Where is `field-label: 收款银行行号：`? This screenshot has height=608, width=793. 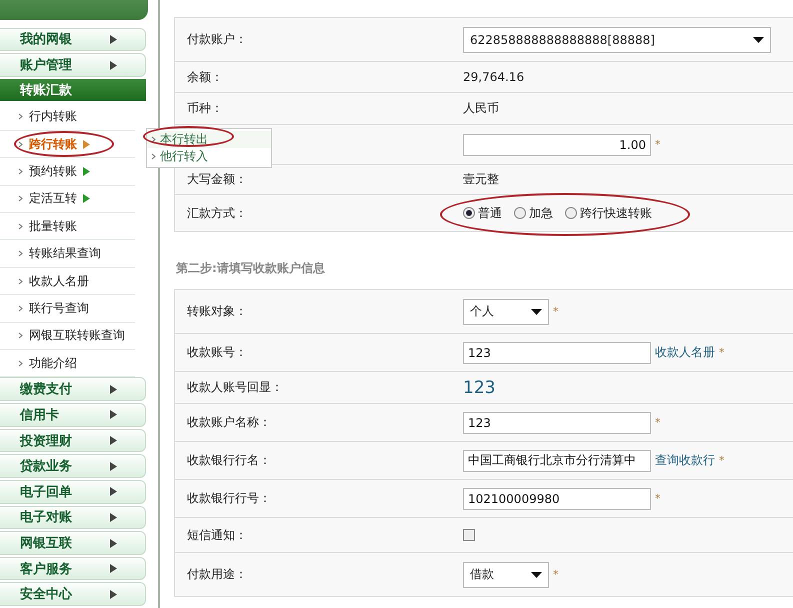 field-label: 收款银行行号： is located at coordinates (229, 498).